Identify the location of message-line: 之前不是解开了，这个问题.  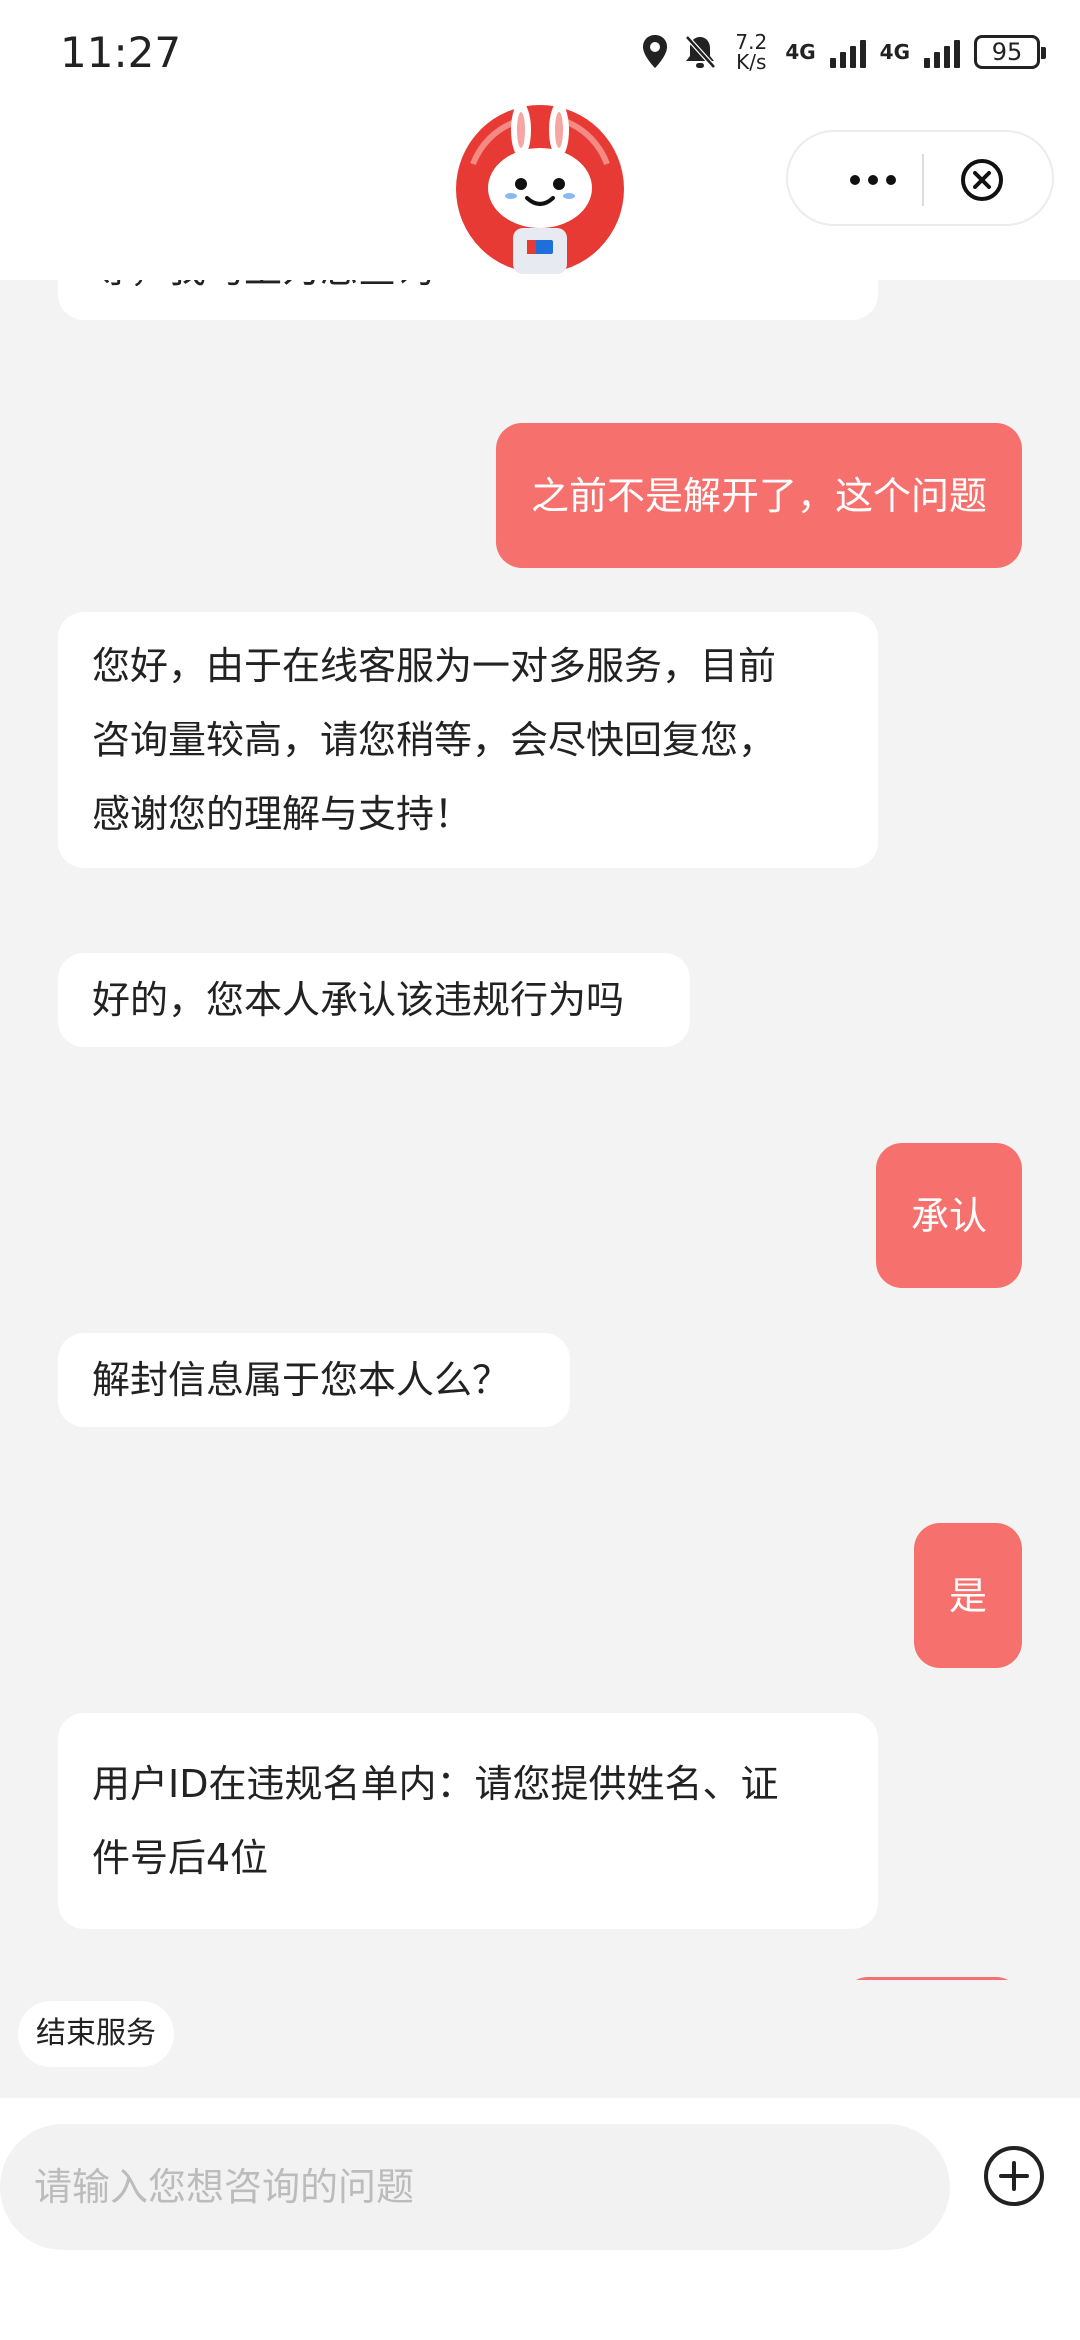
(758, 495).